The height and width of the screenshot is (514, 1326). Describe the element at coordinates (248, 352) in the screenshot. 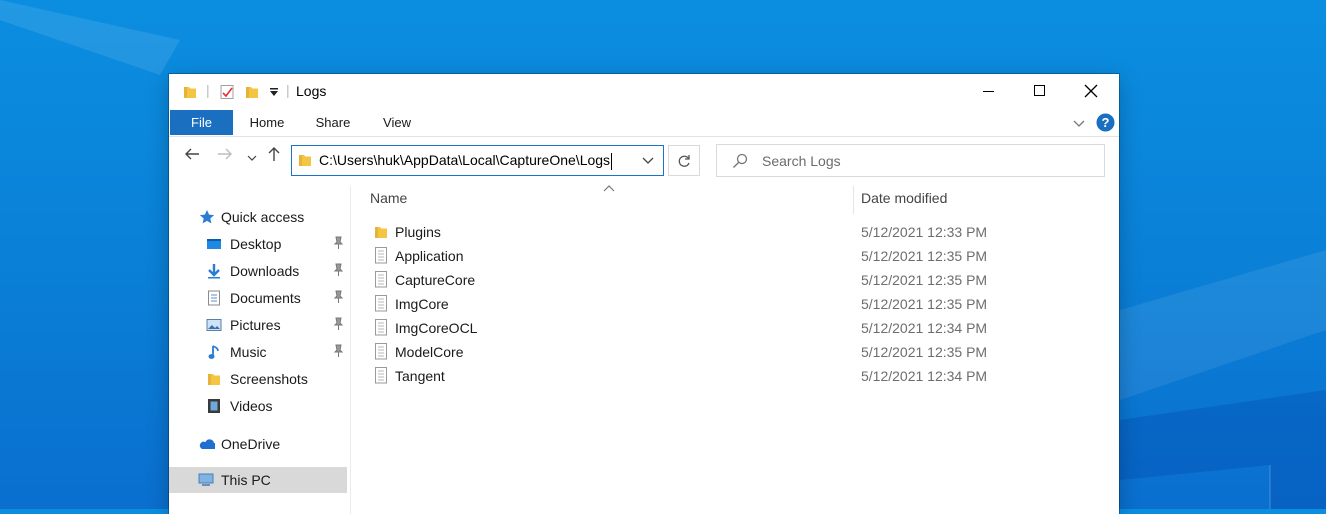

I see `sidebar-item-label: Music` at that location.